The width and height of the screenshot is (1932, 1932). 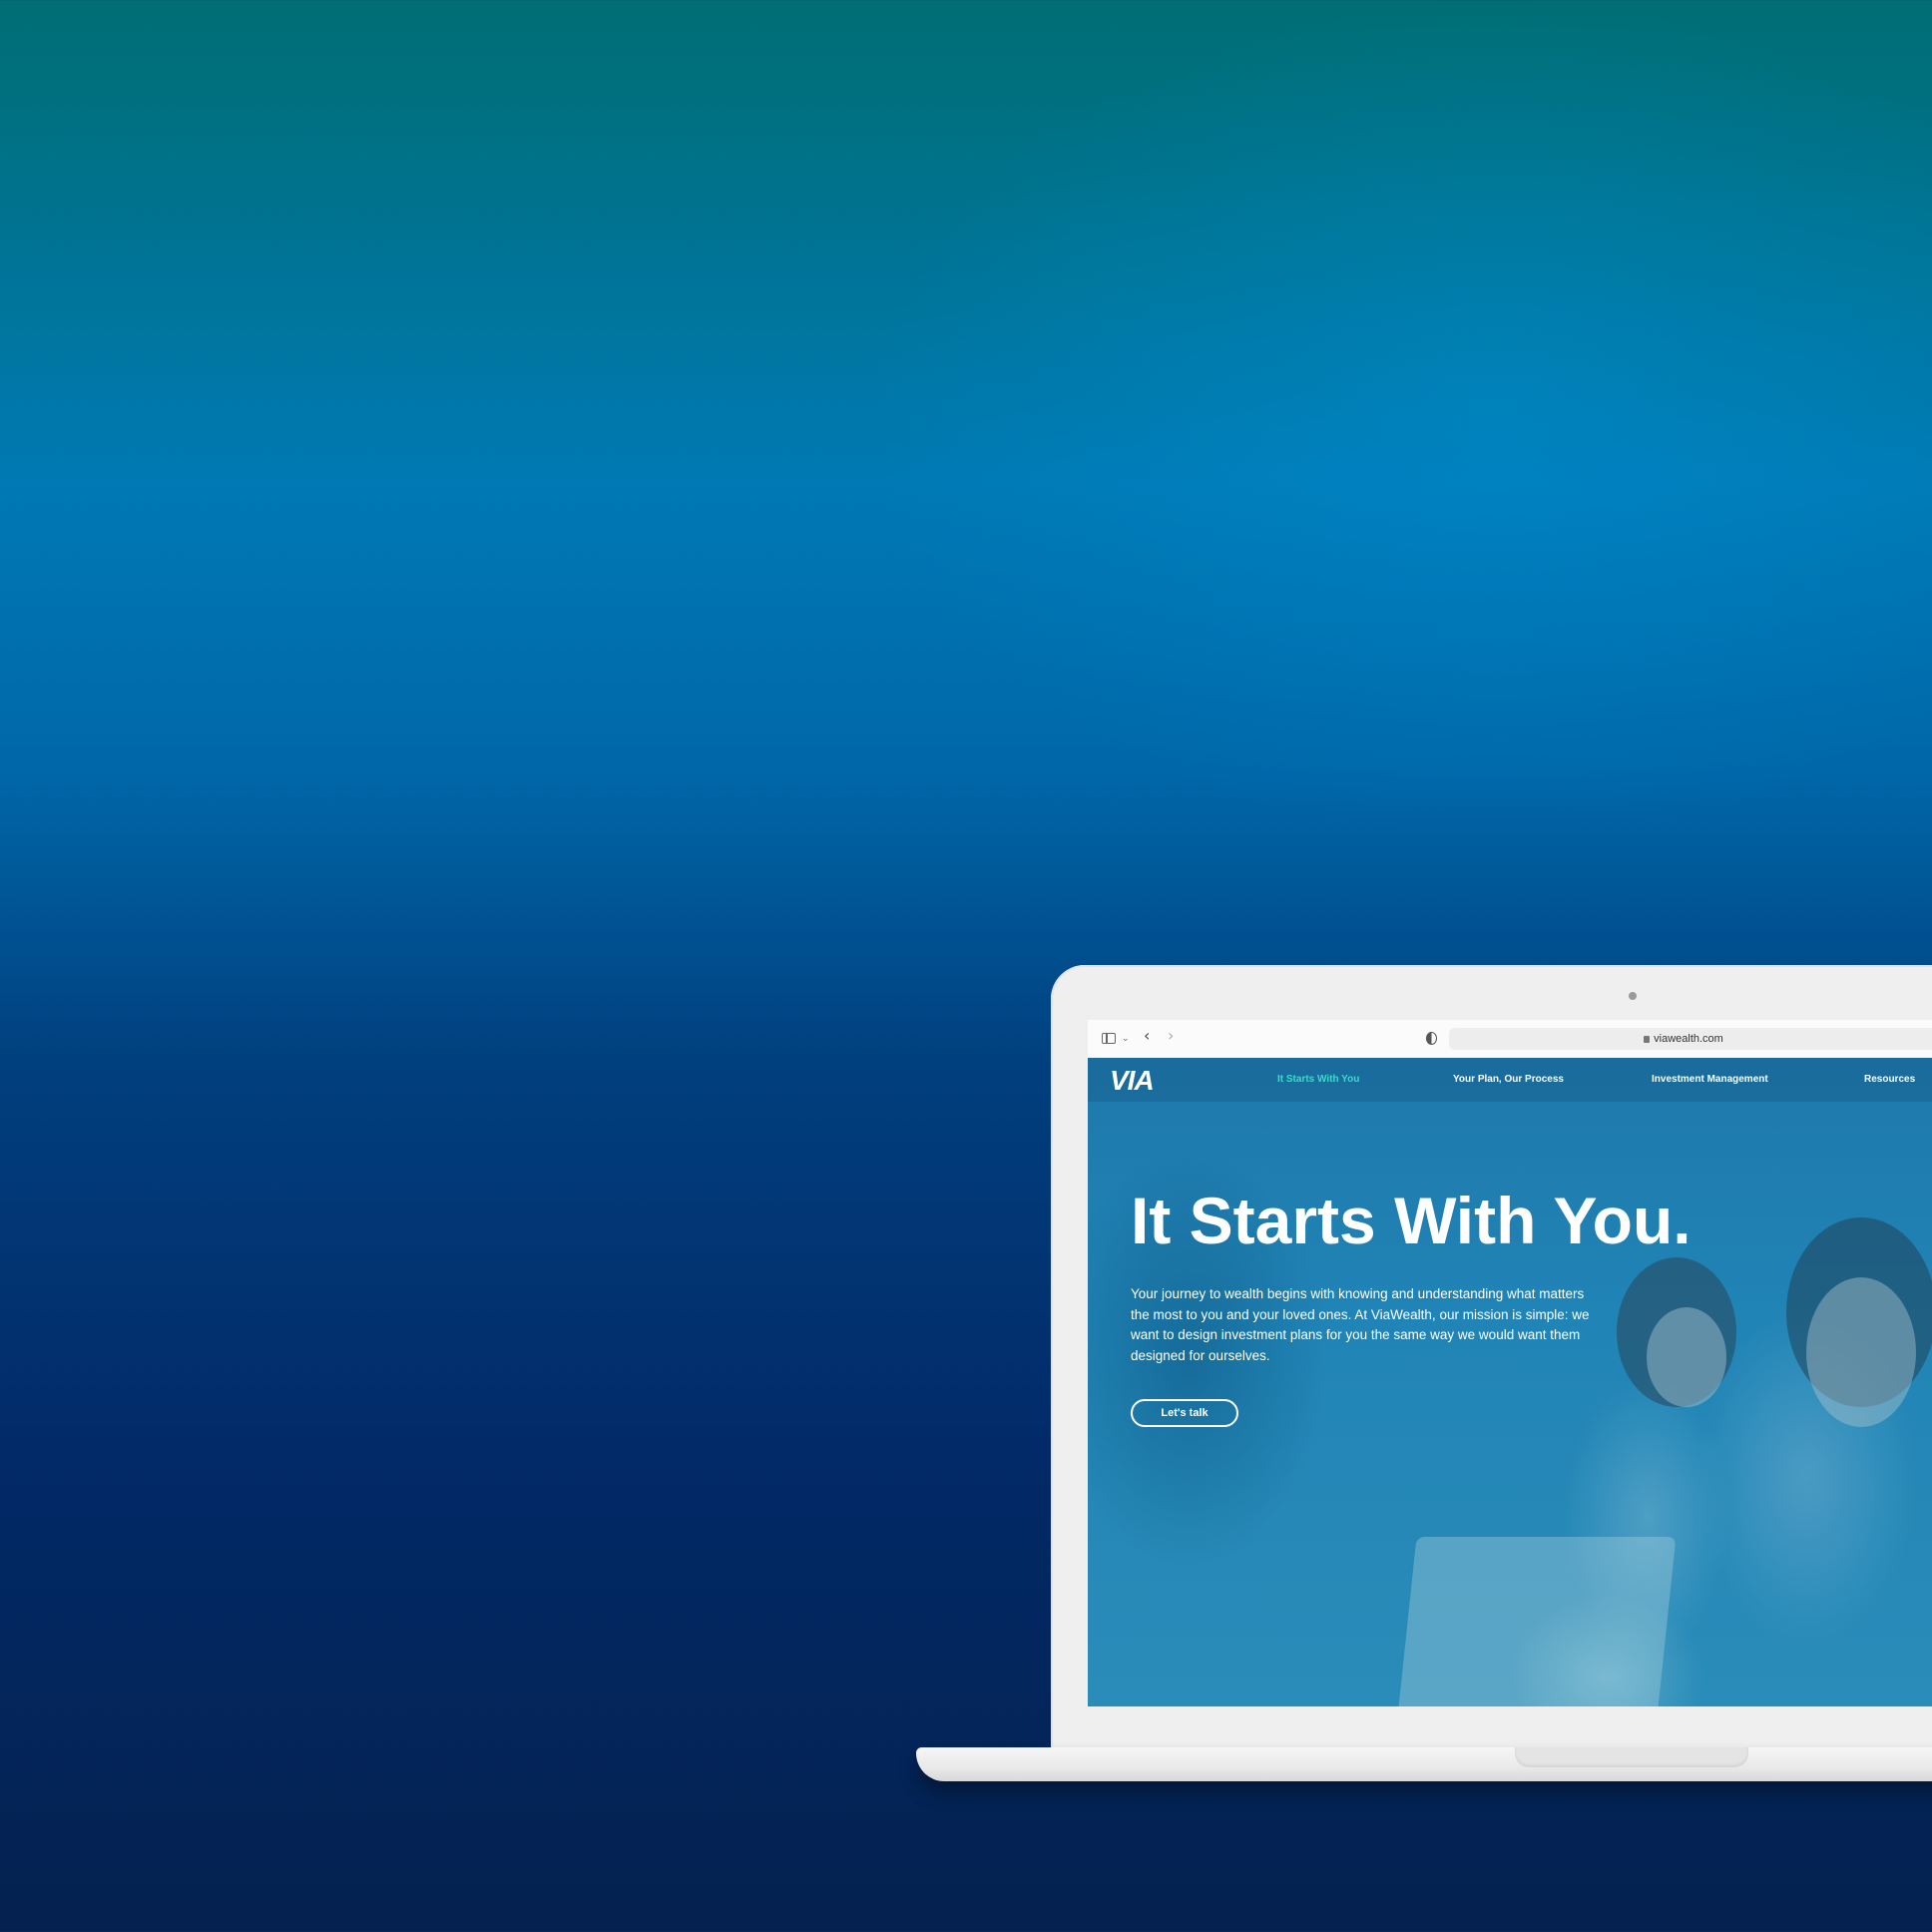 What do you see at coordinates (1633, 996) in the screenshot?
I see `webcam` at bounding box center [1633, 996].